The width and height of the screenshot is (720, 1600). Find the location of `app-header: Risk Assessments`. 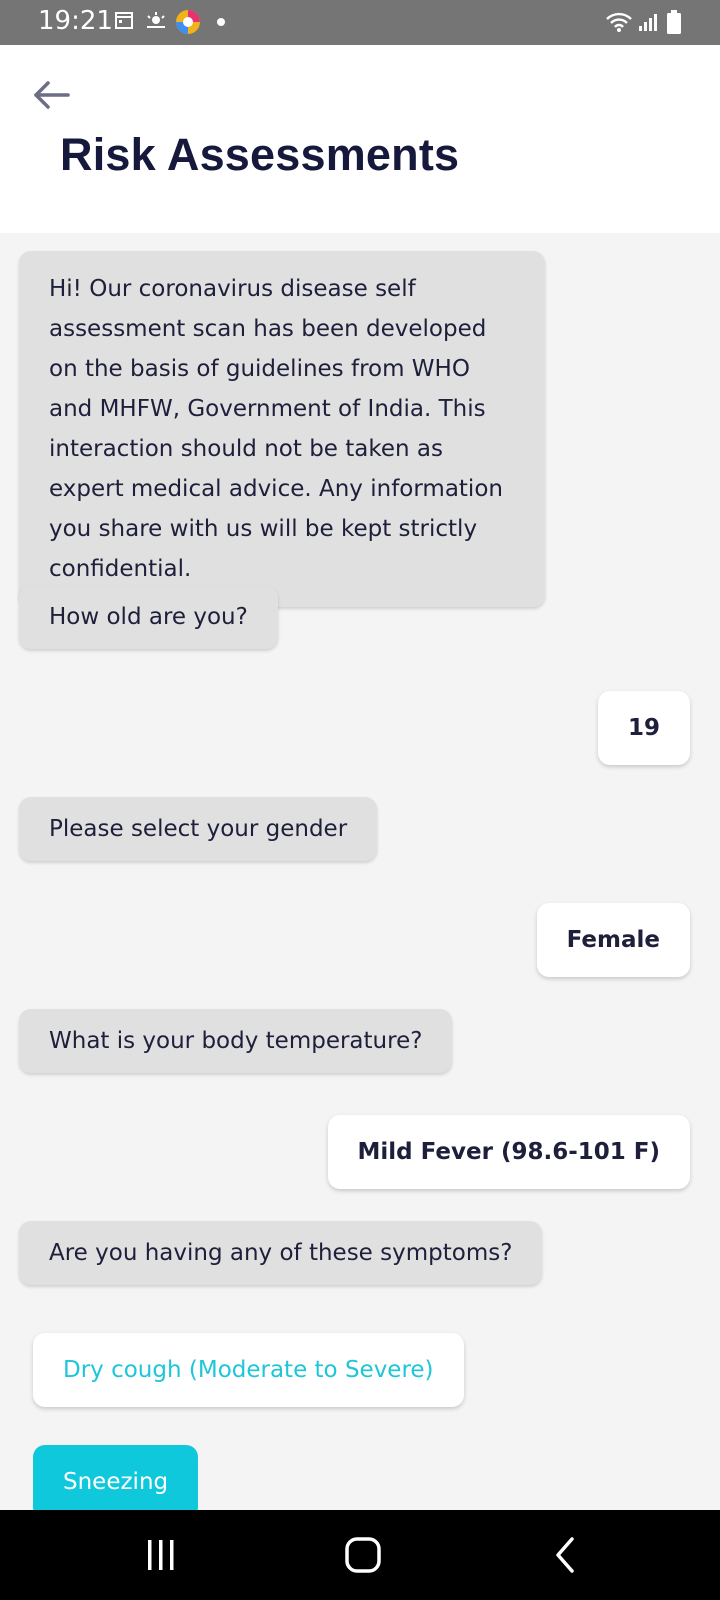

app-header: Risk Assessments is located at coordinates (360, 139).